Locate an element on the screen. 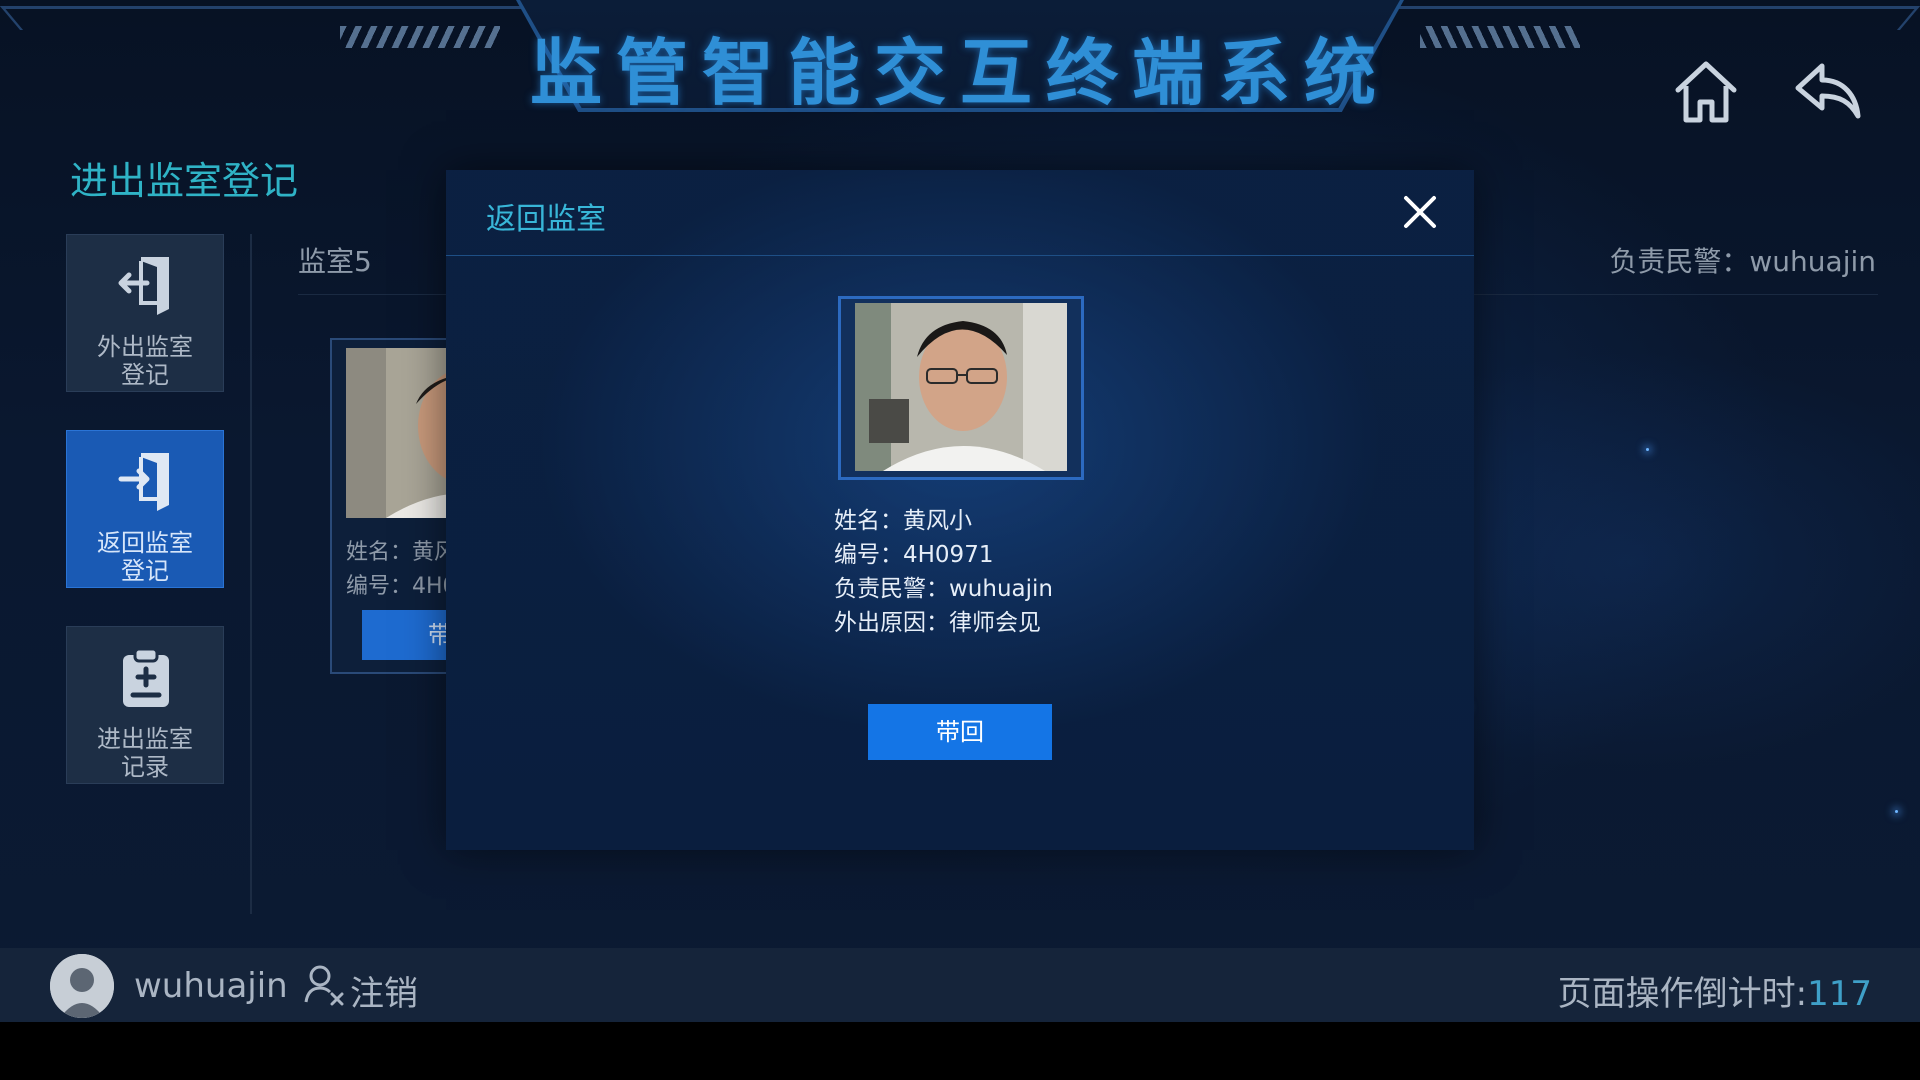  header-stripes-left is located at coordinates (420, 37).